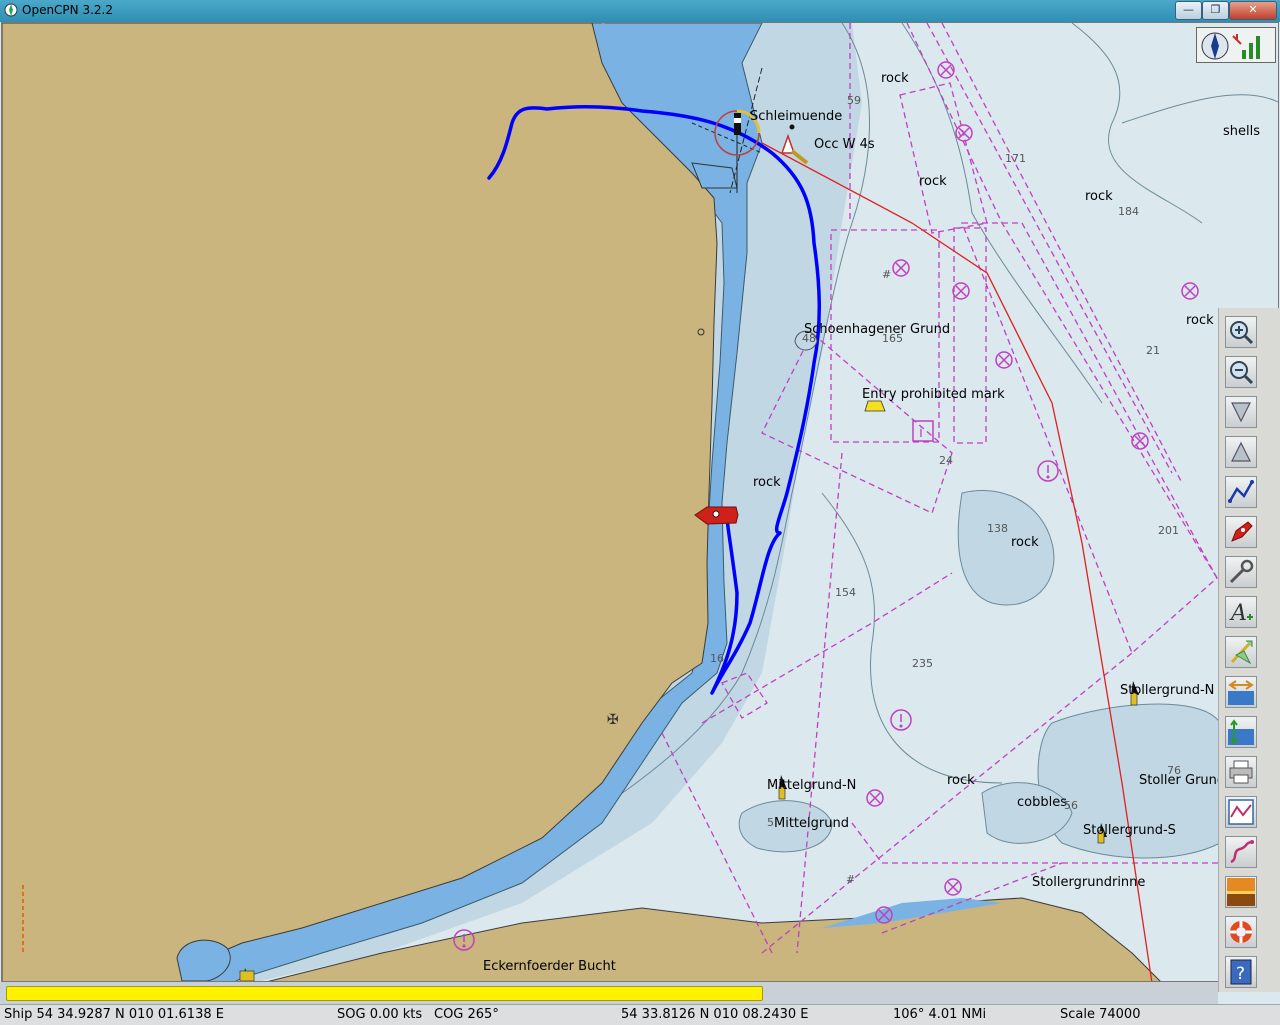 The image size is (1280, 1025). I want to click on ship-icon, so click(1242, 531).